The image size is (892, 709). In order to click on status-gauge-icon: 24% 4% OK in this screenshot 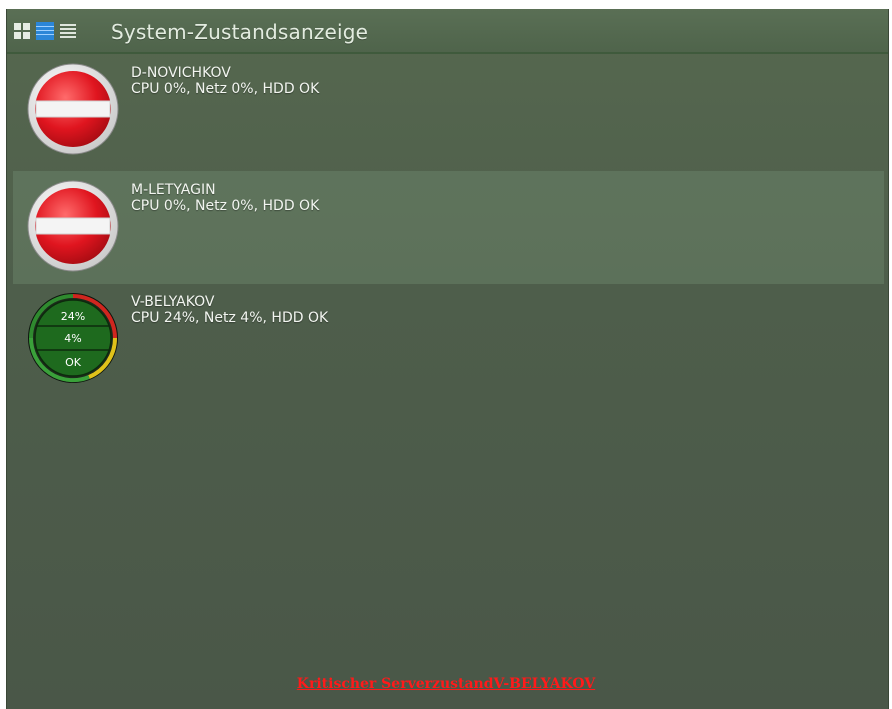, I will do `click(73, 338)`.